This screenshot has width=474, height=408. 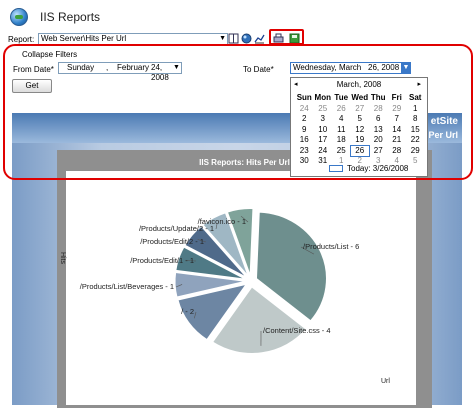 What do you see at coordinates (378, 168) in the screenshot?
I see `today-label: Today: 3/26/2008` at bounding box center [378, 168].